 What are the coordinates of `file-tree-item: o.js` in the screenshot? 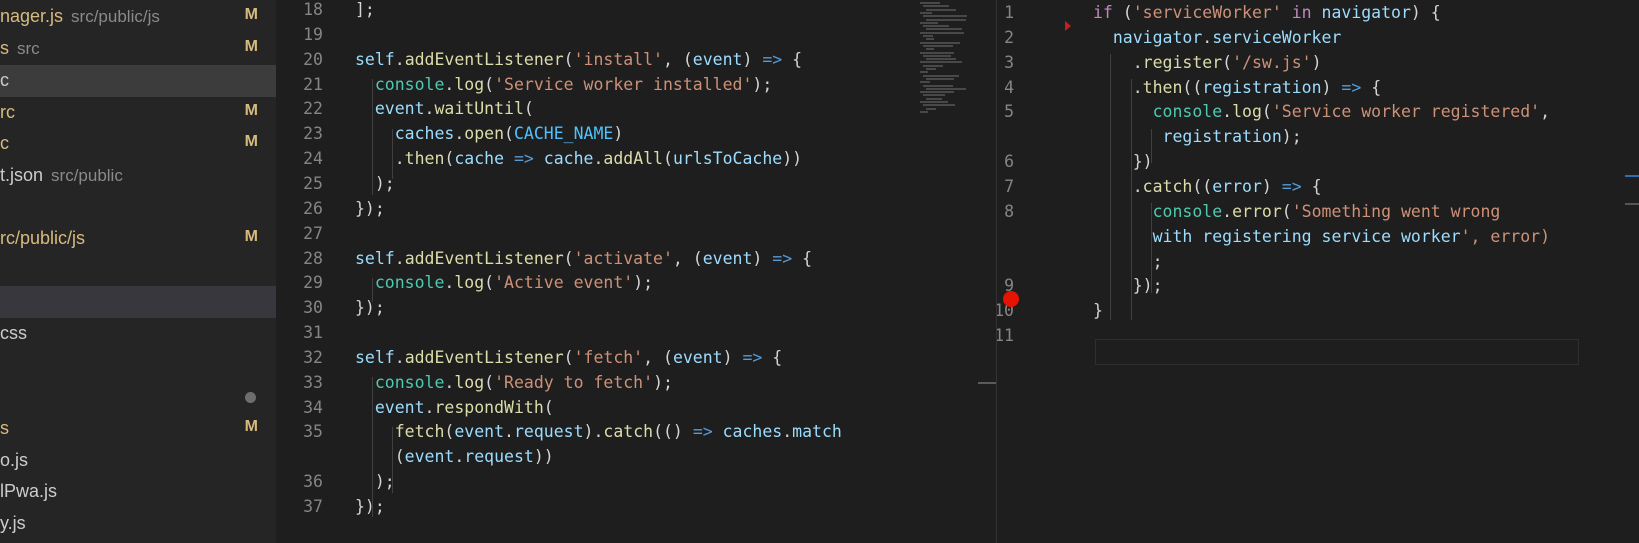 It's located at (138, 461).